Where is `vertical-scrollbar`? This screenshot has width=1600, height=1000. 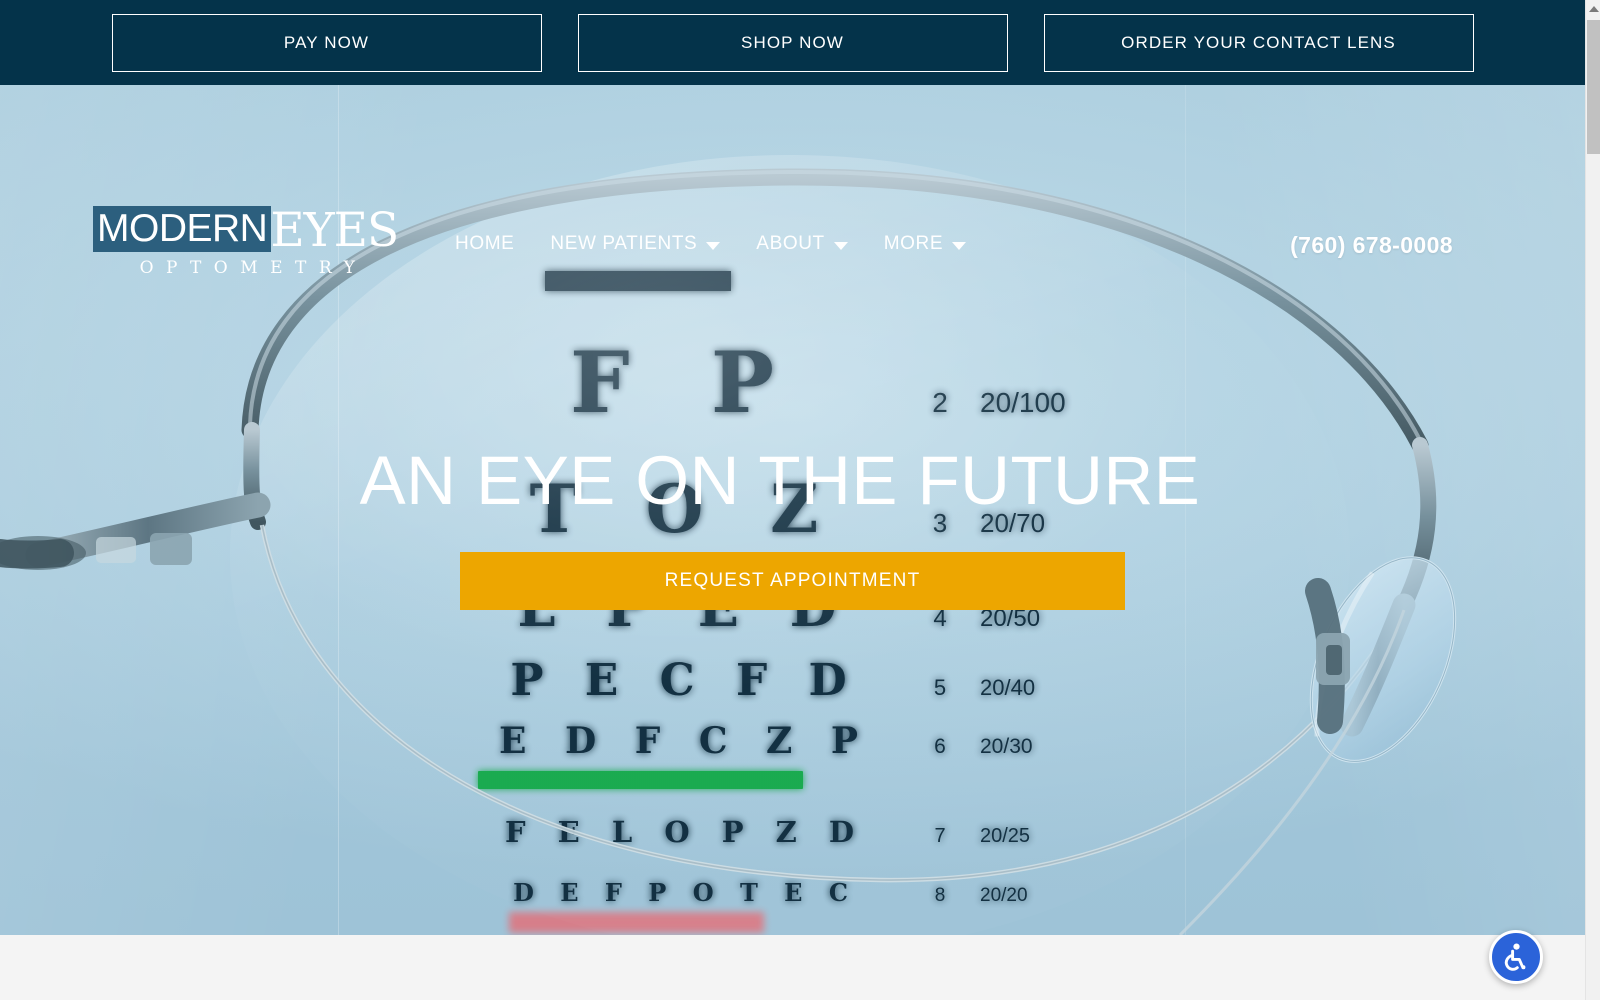 vertical-scrollbar is located at coordinates (1592, 500).